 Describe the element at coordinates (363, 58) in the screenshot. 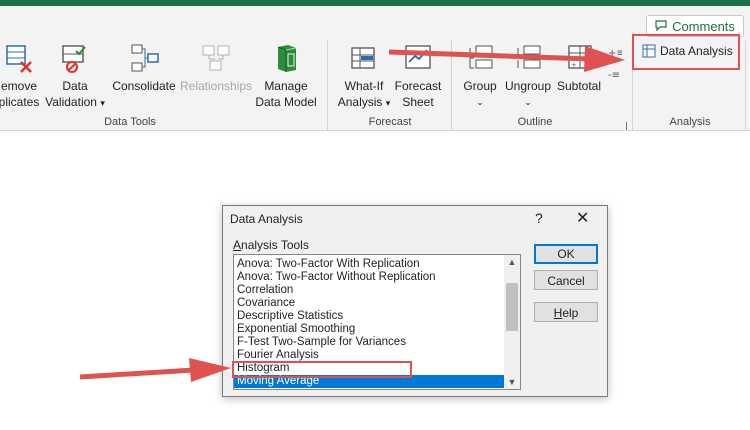

I see `what-if-icon` at that location.